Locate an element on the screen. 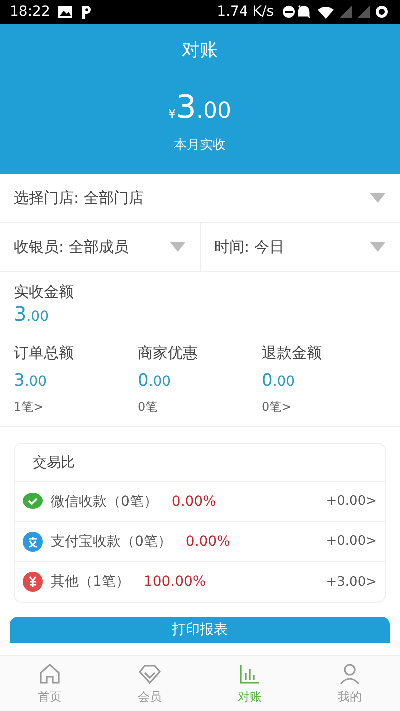  amount-caption: 本月实收 is located at coordinates (200, 145).